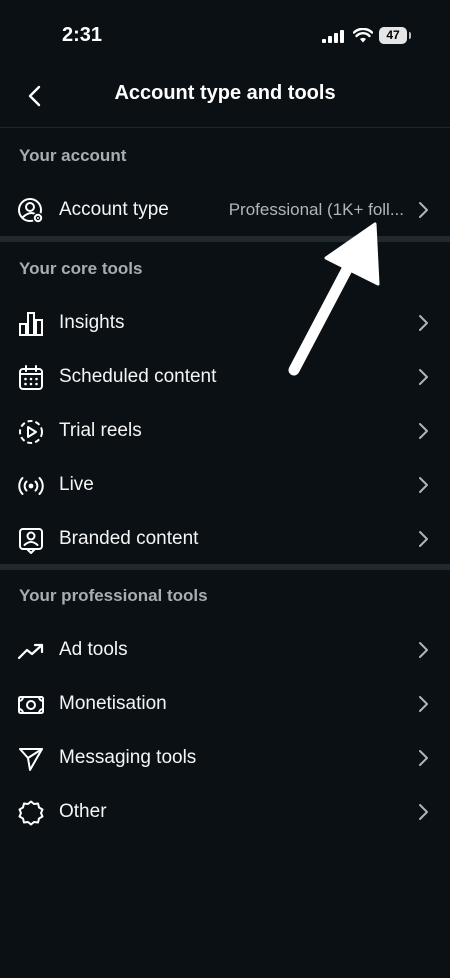  Describe the element at coordinates (31, 432) in the screenshot. I see `play-dashed-icon` at that location.